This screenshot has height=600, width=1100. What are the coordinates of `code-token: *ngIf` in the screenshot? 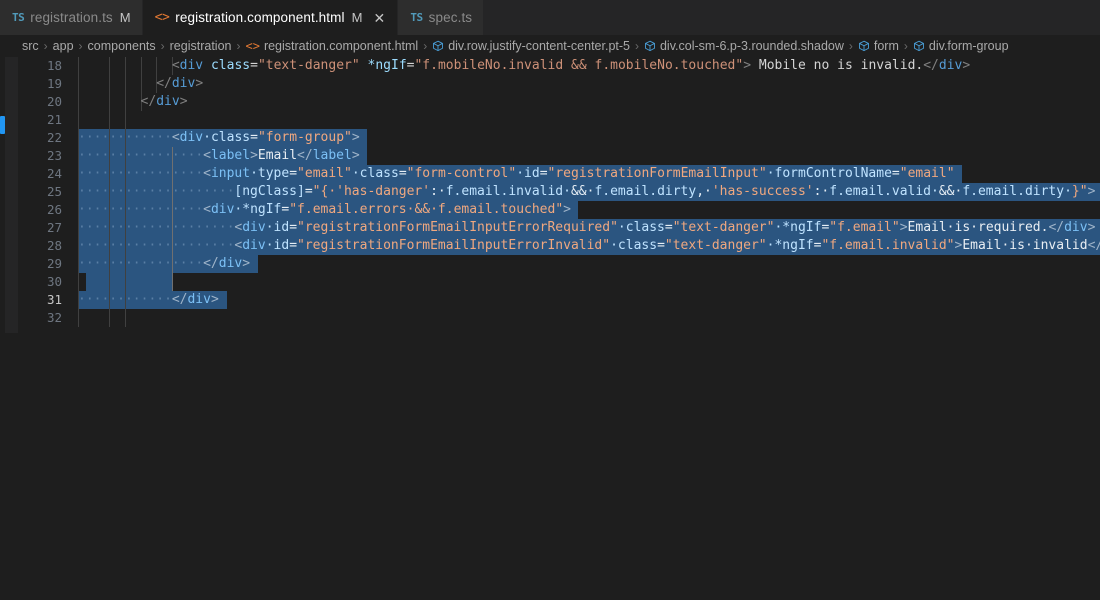 It's located at (383, 65).